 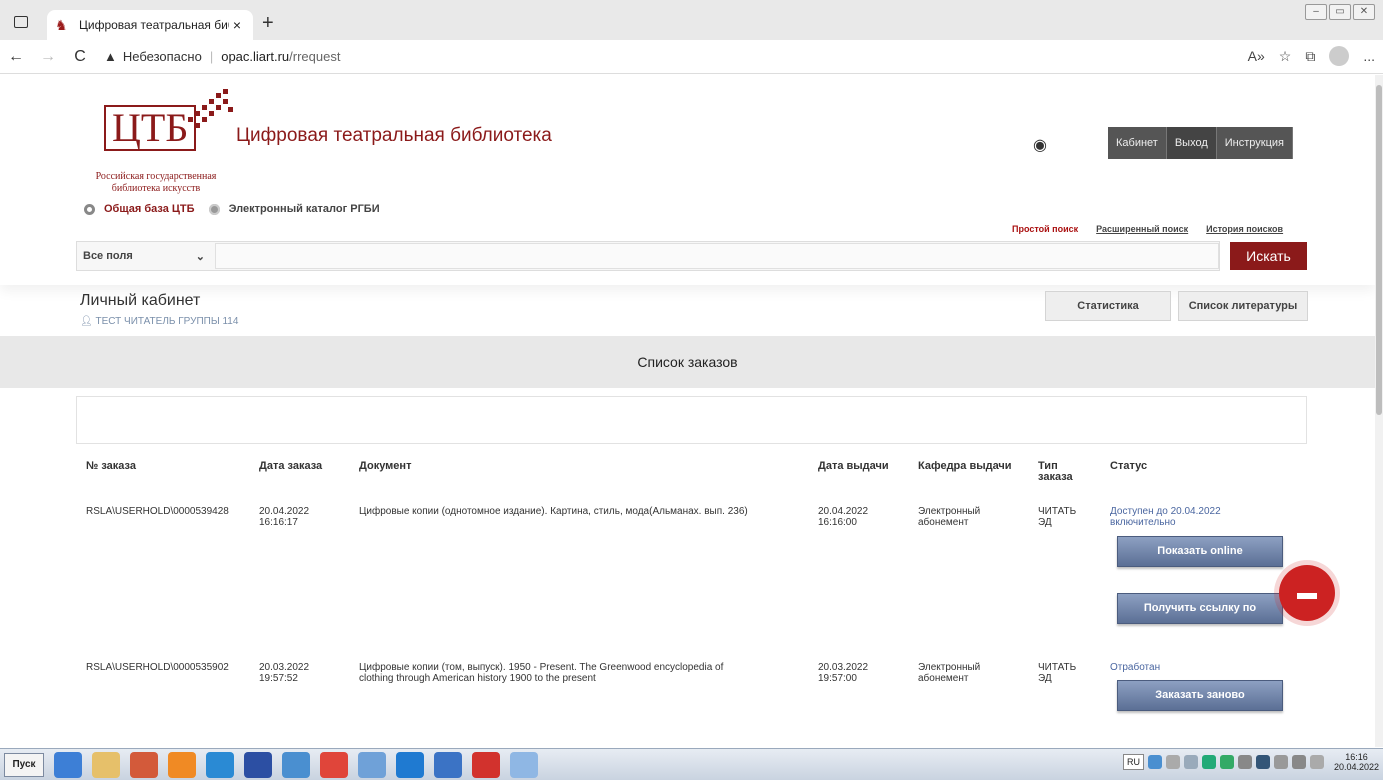 What do you see at coordinates (1268, 256) in the screenshot?
I see `search-button: Искать` at bounding box center [1268, 256].